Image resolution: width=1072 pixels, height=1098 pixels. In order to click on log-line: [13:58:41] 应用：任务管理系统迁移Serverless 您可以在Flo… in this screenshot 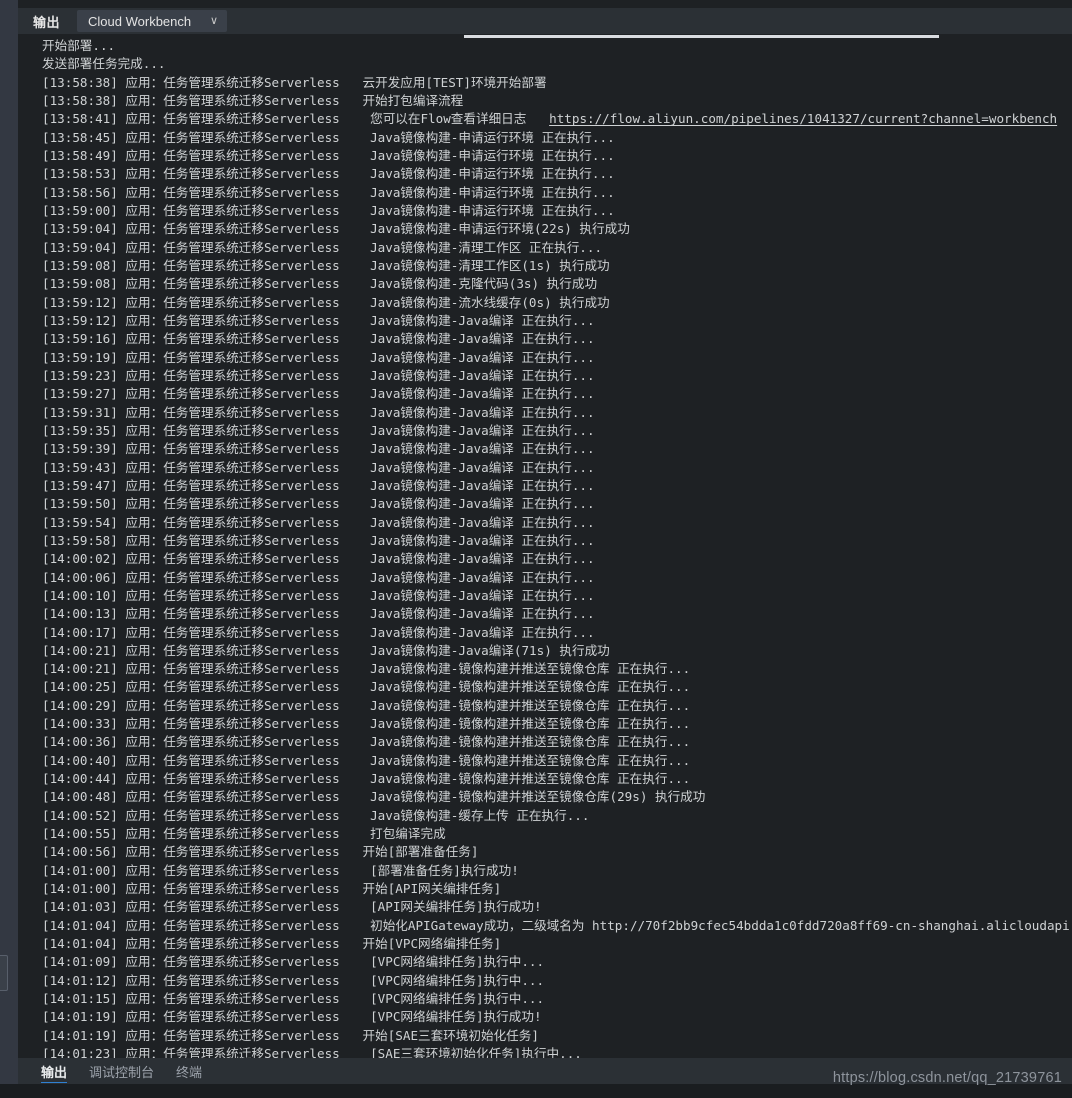, I will do `click(545, 119)`.